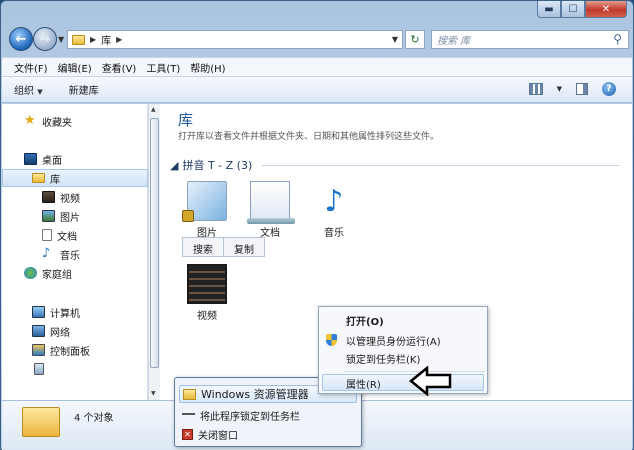  What do you see at coordinates (218, 436) in the screenshot?
I see `jumplist-label: 关闭窗口` at bounding box center [218, 436].